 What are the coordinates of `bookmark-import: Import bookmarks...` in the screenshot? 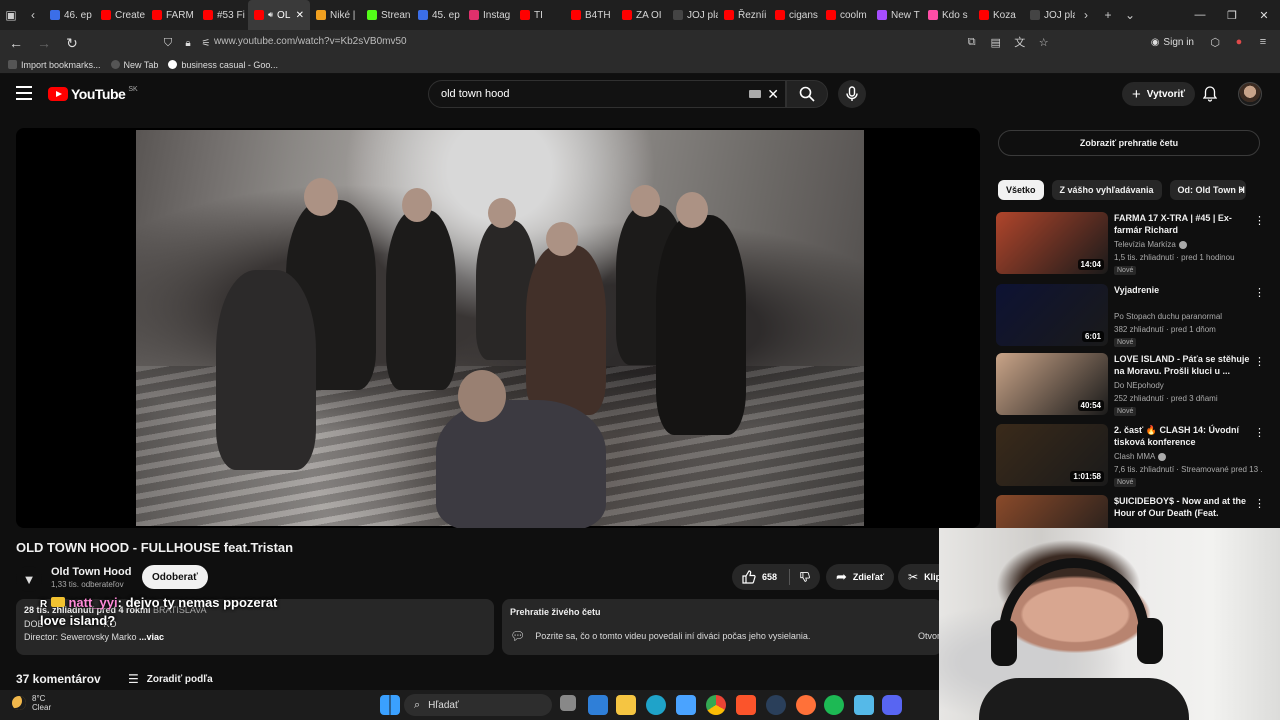 It's located at (54, 65).